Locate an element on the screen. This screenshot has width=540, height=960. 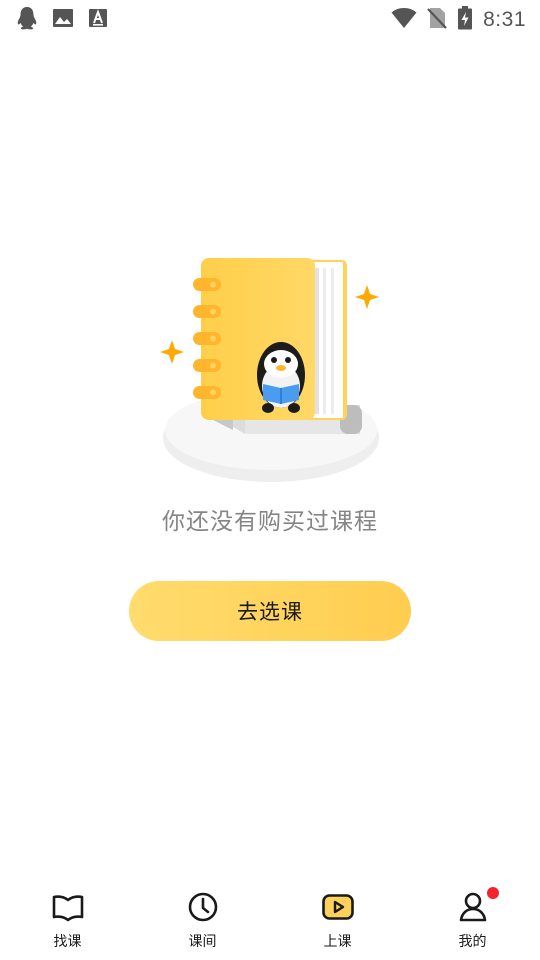
status-bar-right: 8:31 is located at coordinates (458, 20).